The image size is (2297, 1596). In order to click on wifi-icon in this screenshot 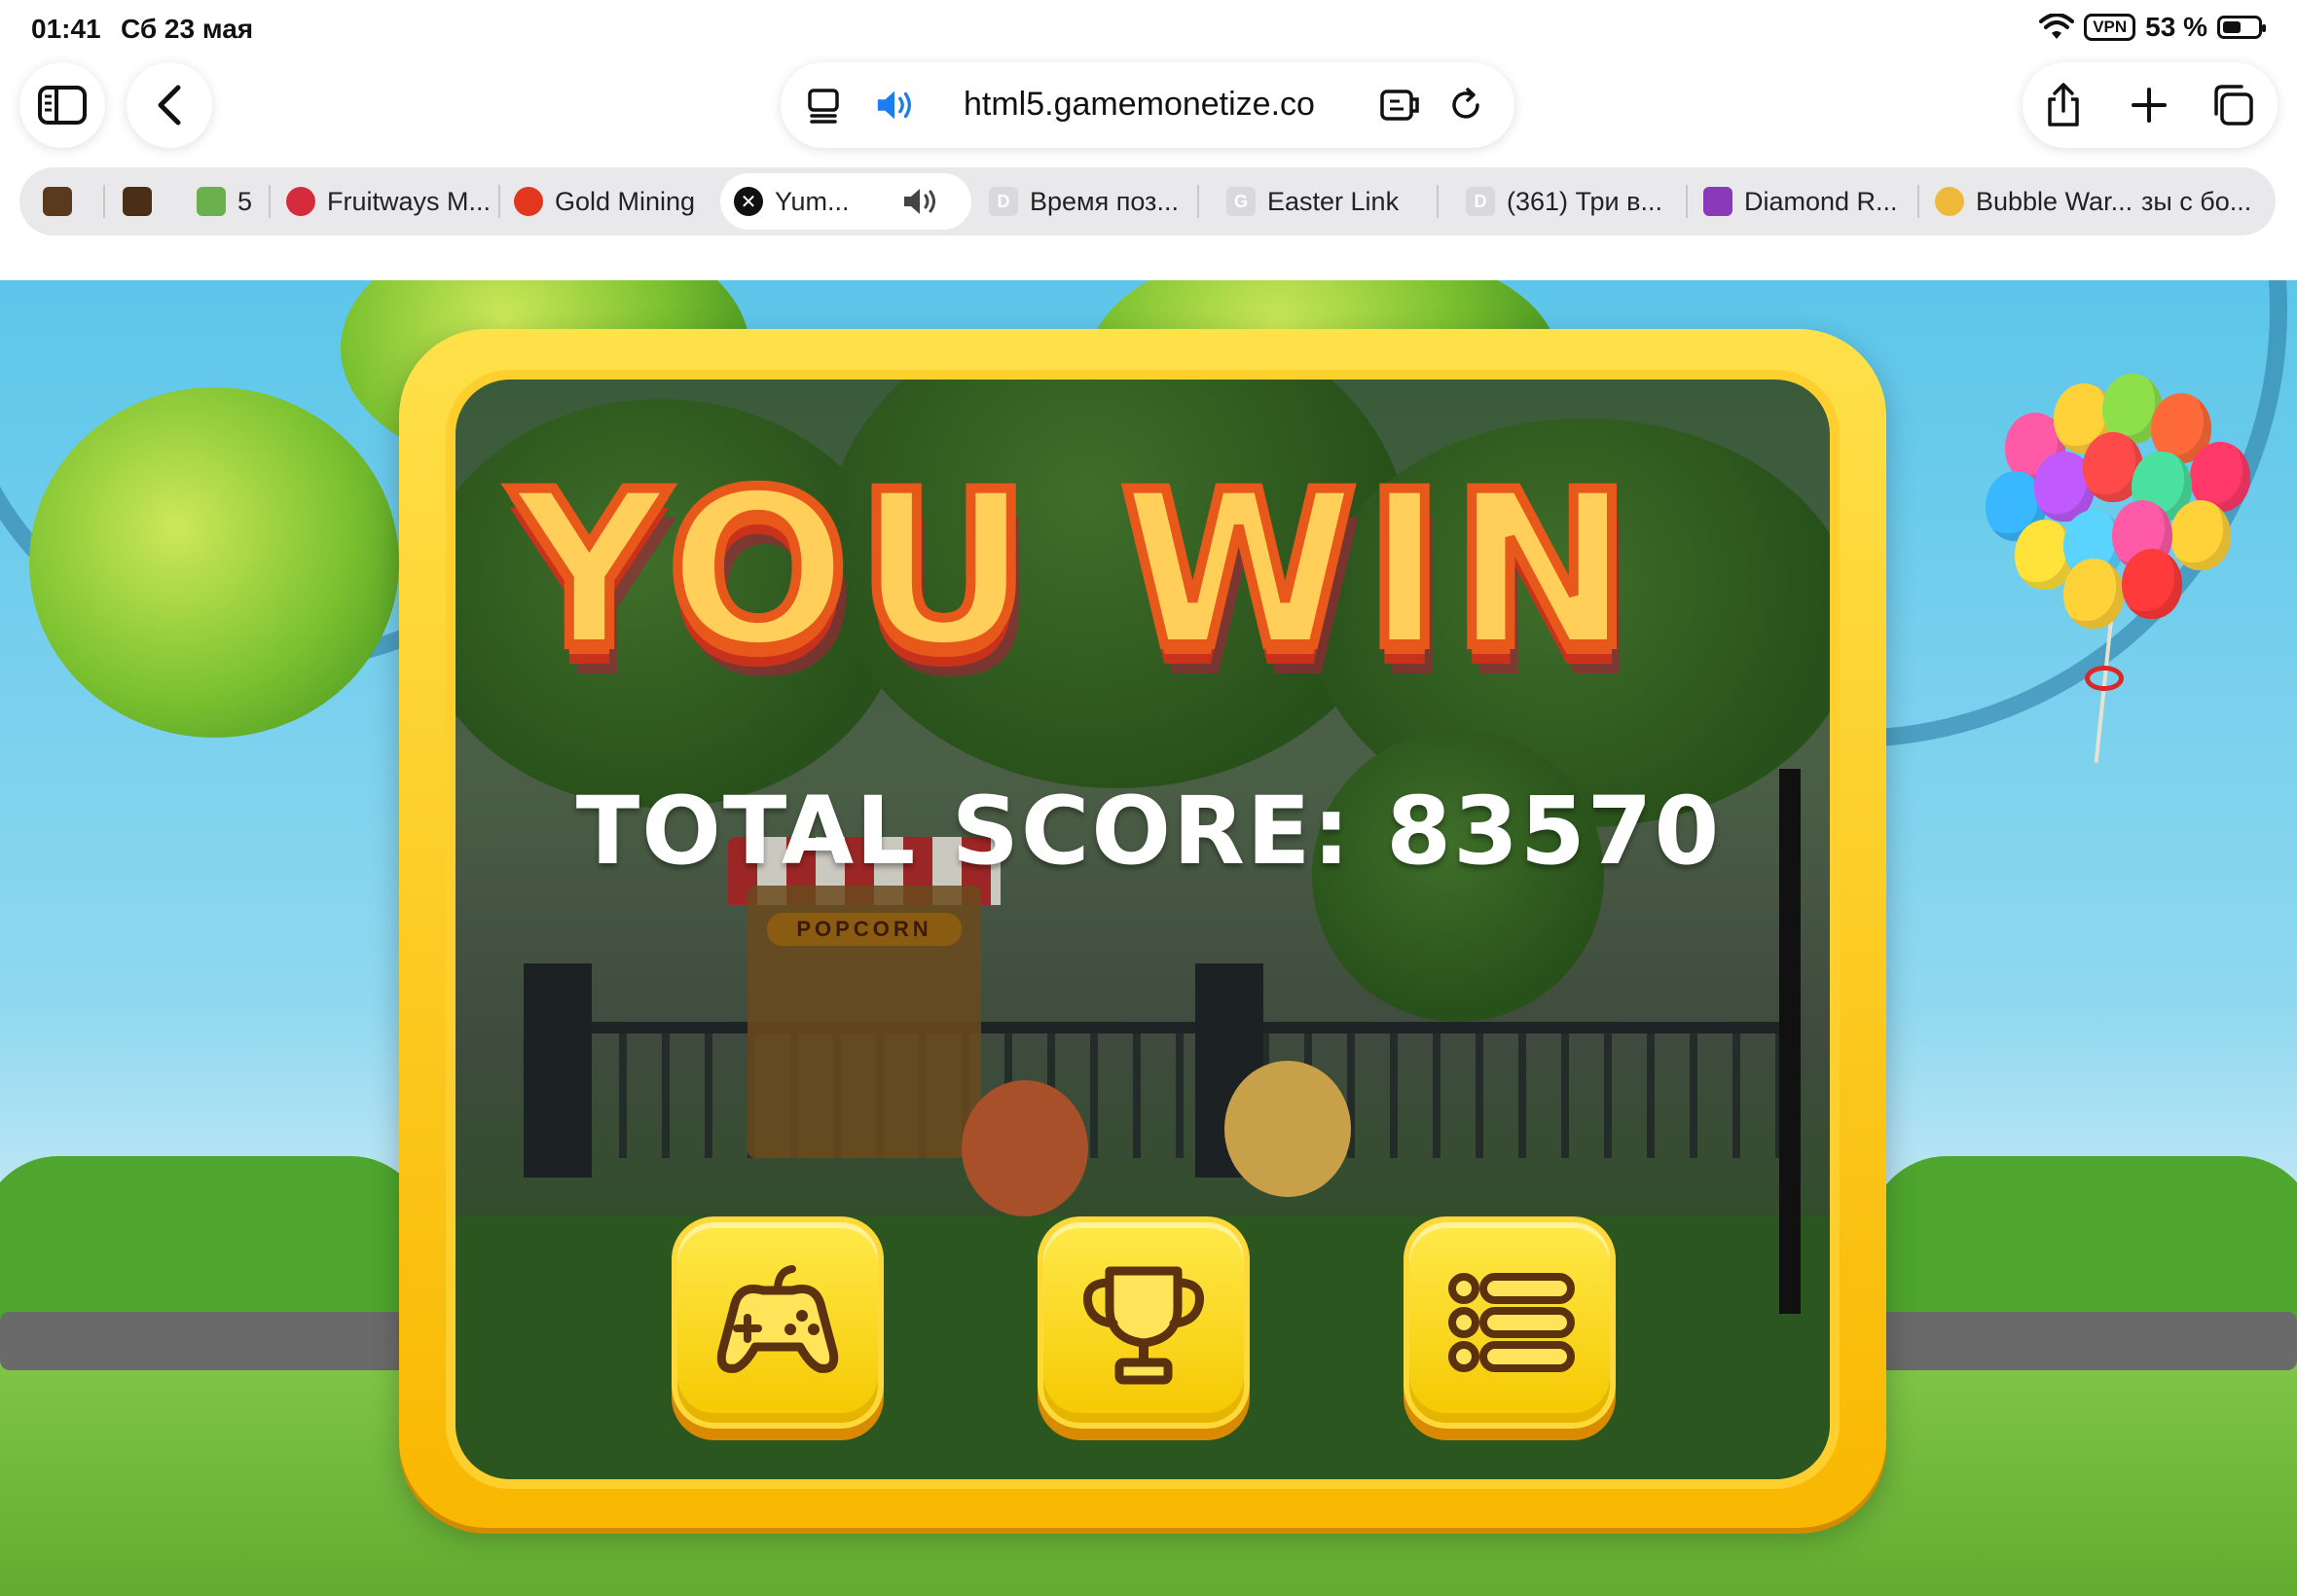, I will do `click(2057, 26)`.